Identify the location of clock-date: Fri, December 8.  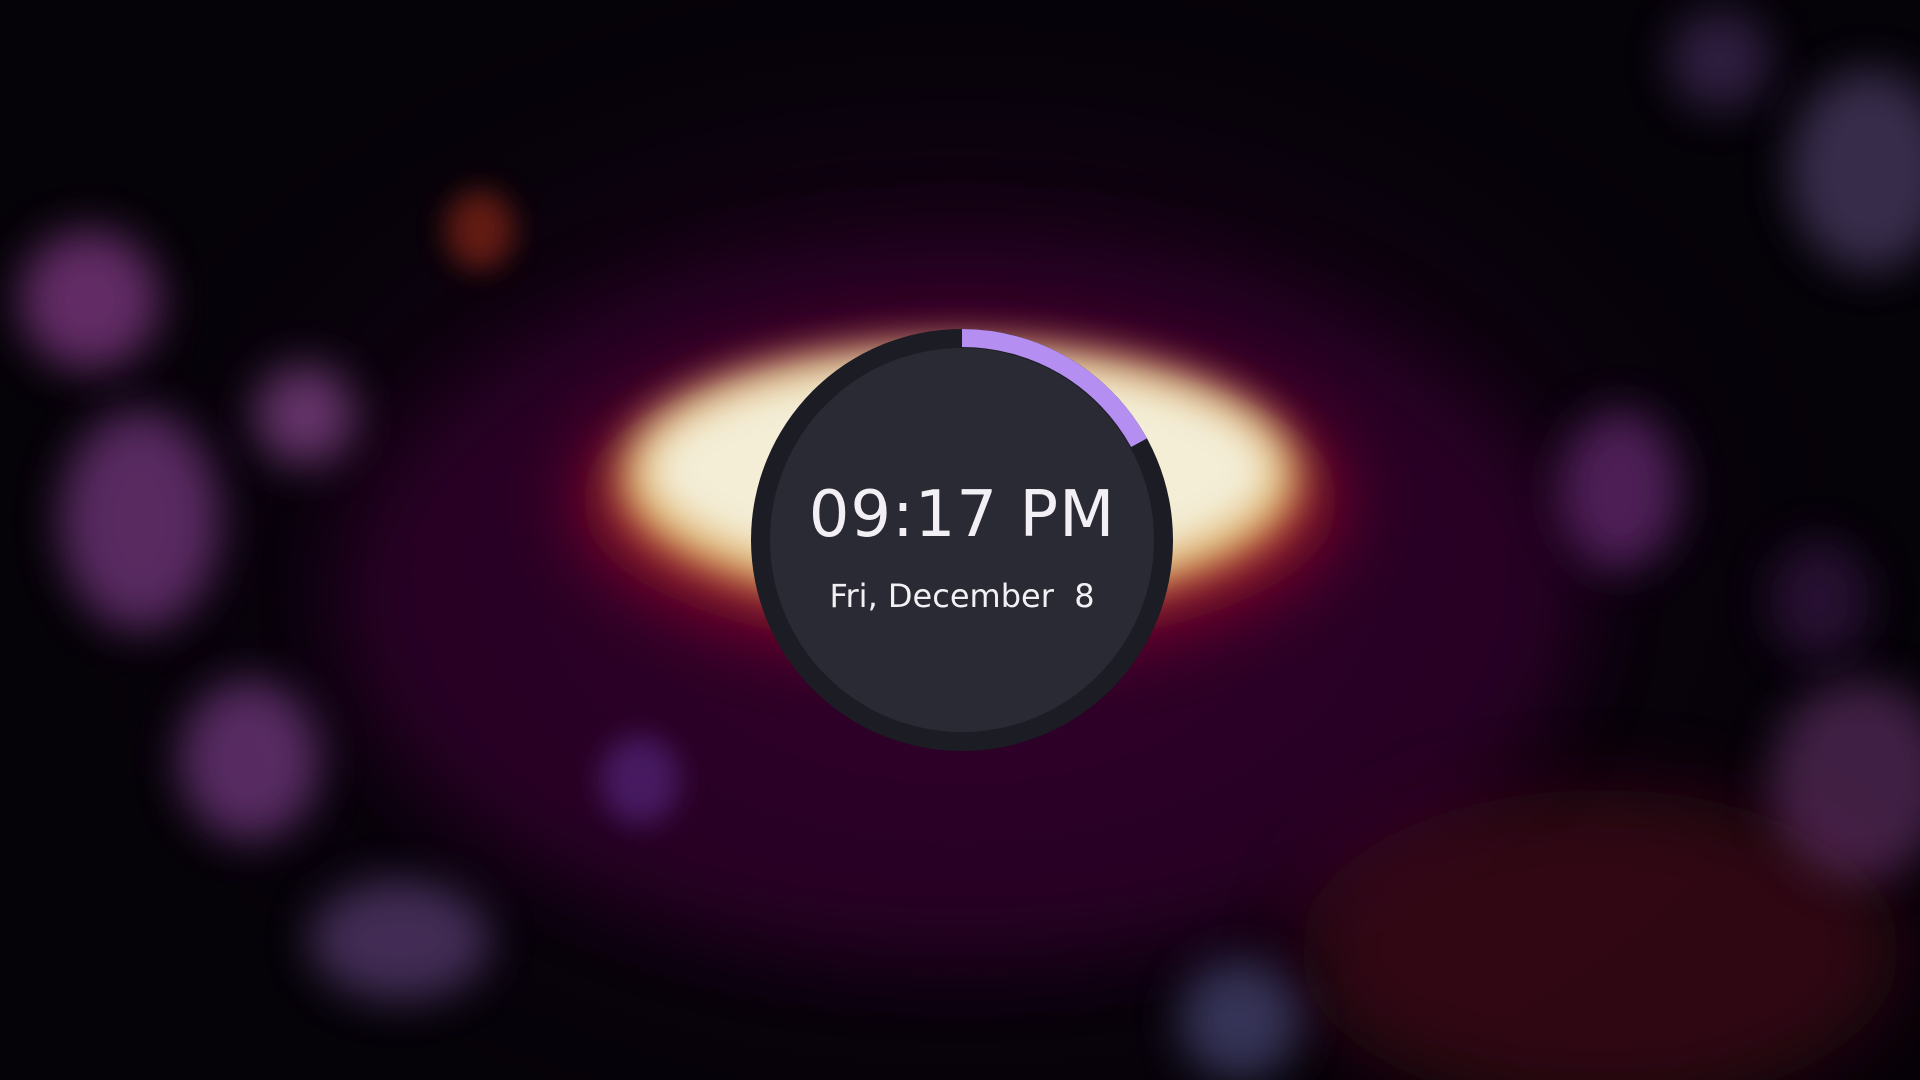
(962, 596).